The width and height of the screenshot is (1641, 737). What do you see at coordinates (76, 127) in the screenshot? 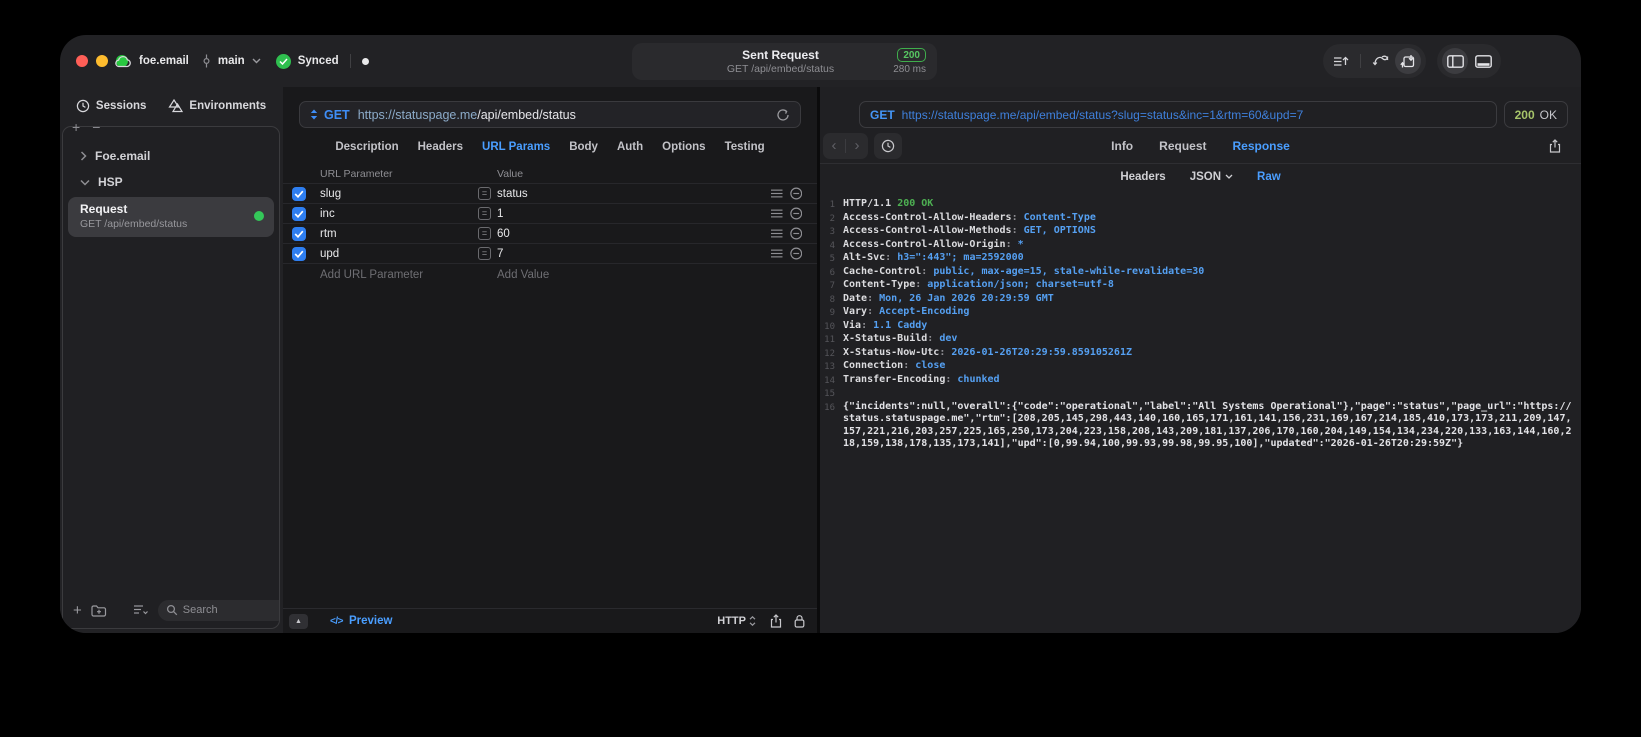
I see `add-item-button: +` at bounding box center [76, 127].